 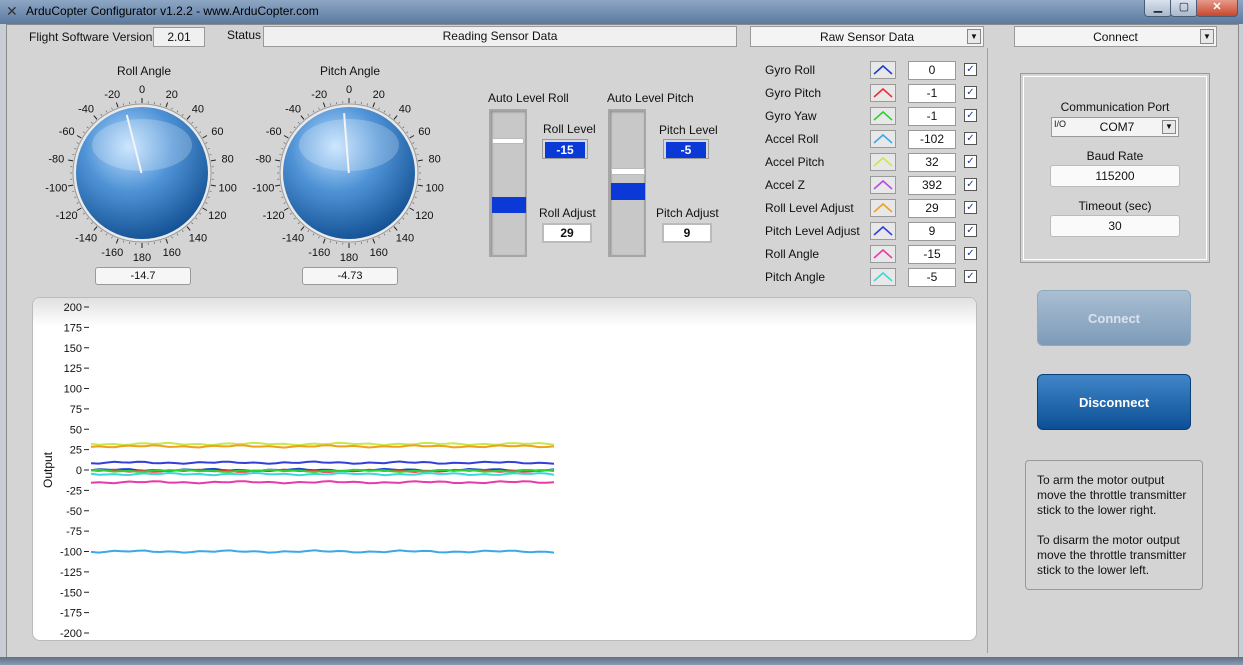 What do you see at coordinates (1158, 8) in the screenshot?
I see `minimize-button: ▁` at bounding box center [1158, 8].